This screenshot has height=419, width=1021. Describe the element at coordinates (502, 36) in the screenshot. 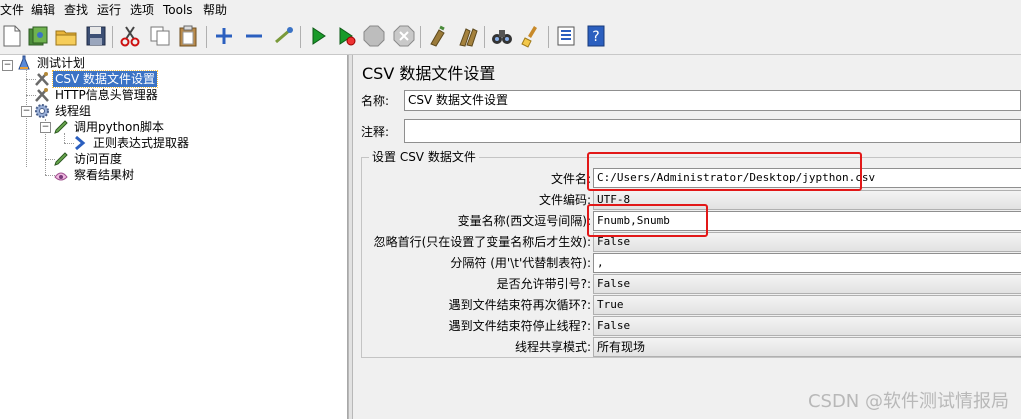

I see `binoculars-icon` at that location.